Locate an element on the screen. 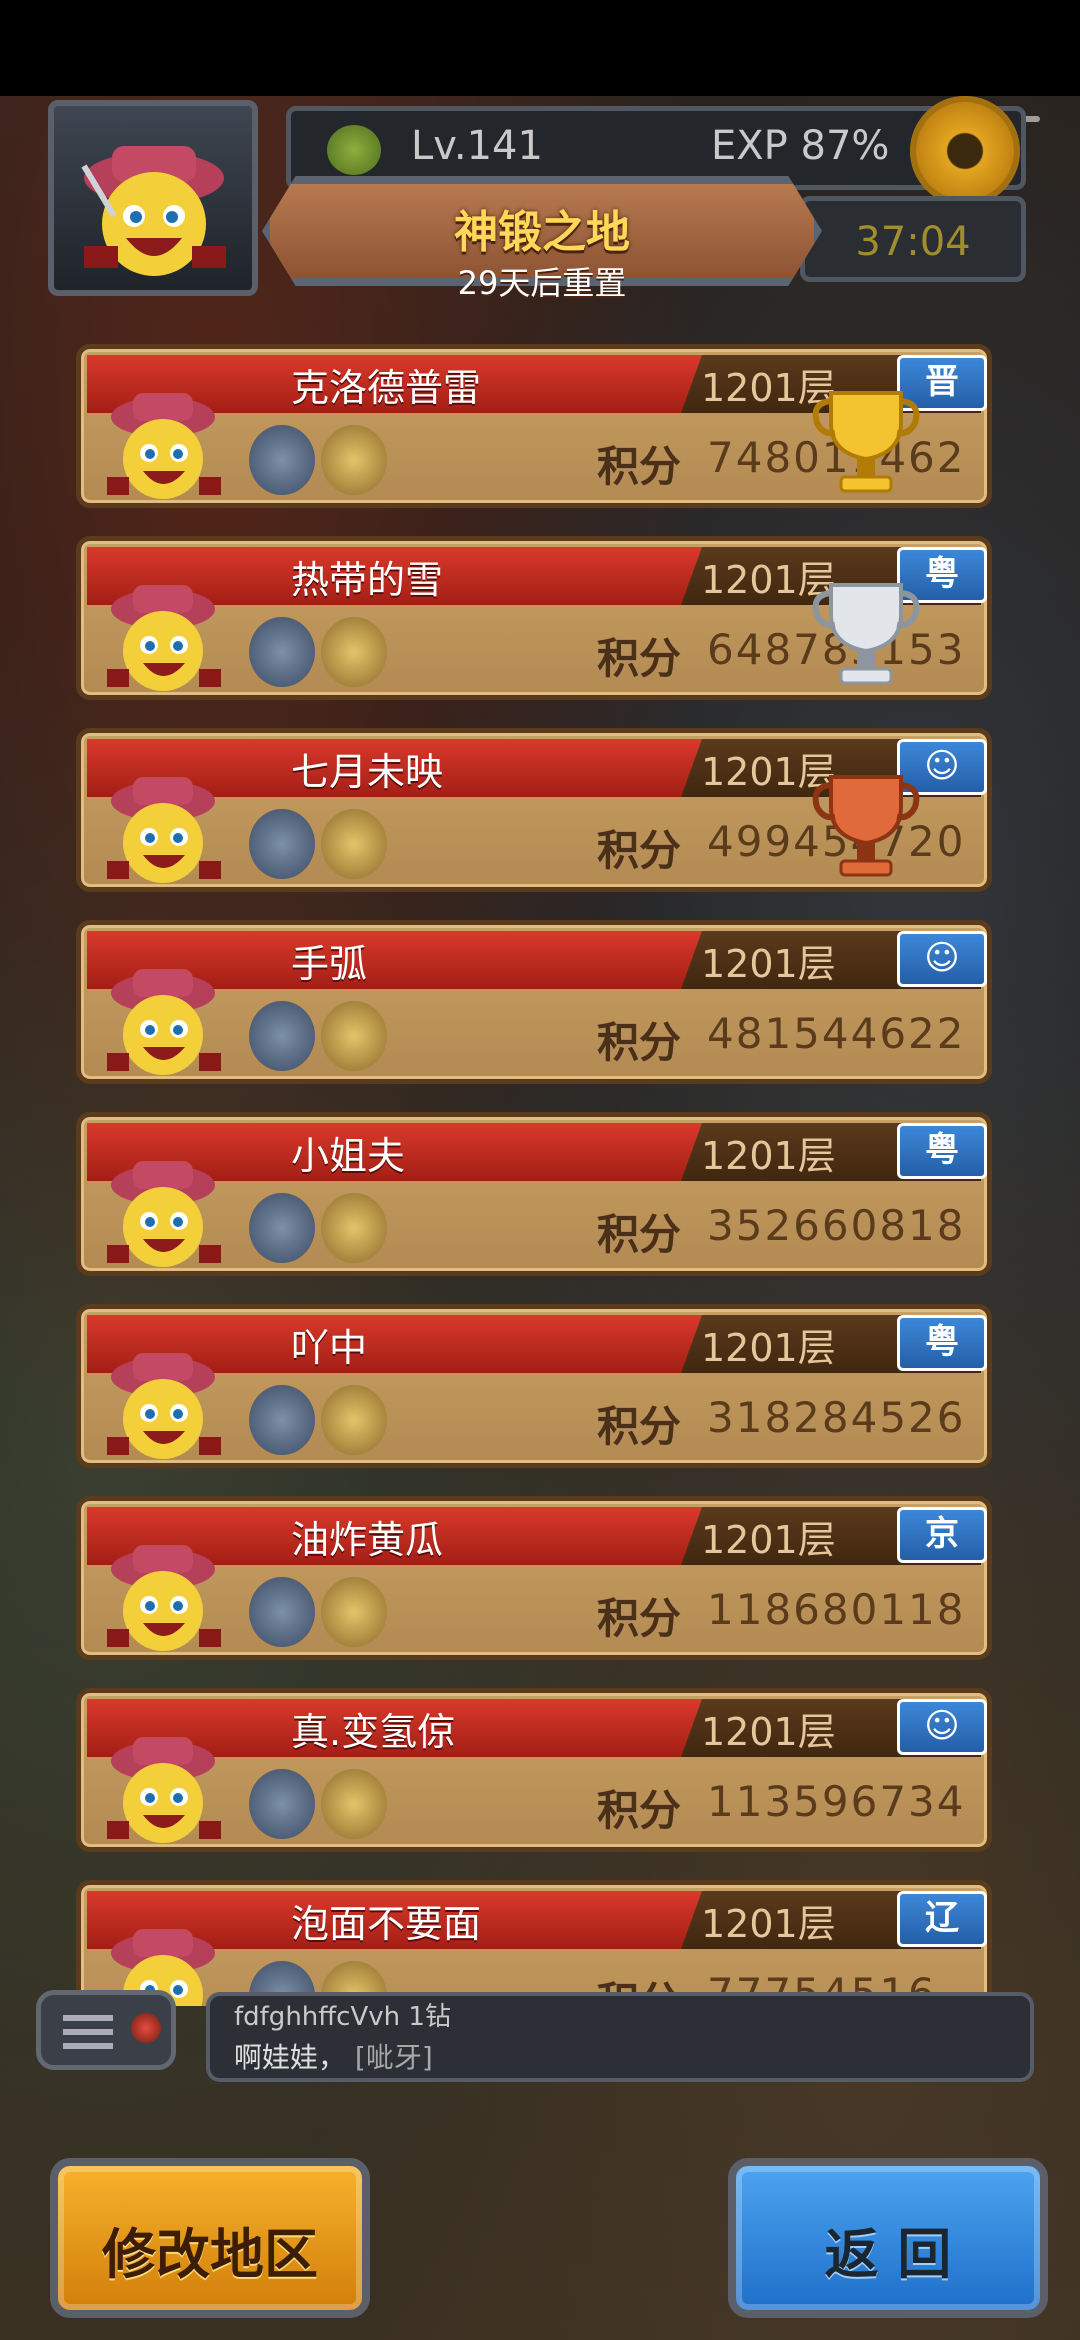  score-value: 118680118 is located at coordinates (836, 1609).